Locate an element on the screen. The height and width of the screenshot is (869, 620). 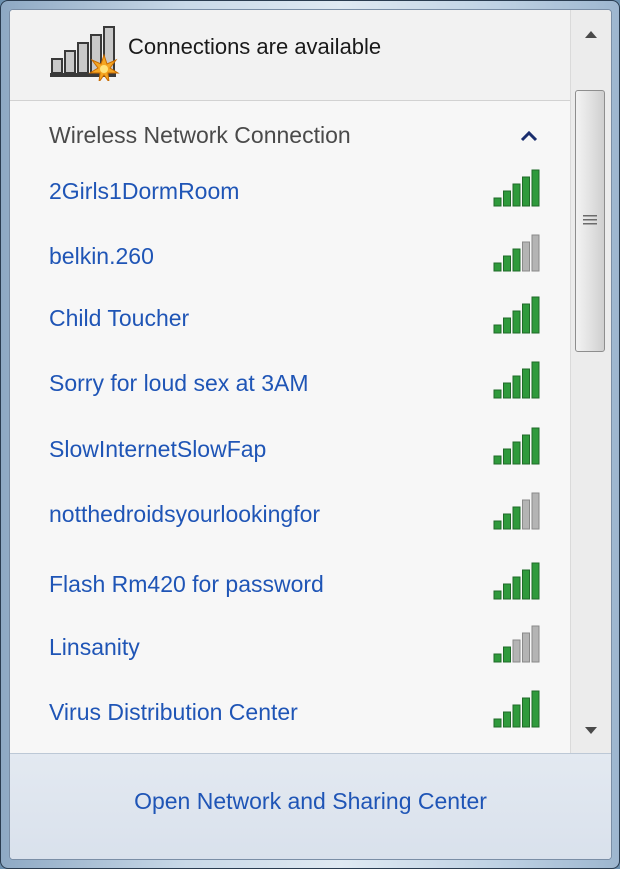
status-header: Connections are available is located at coordinates (290, 55).